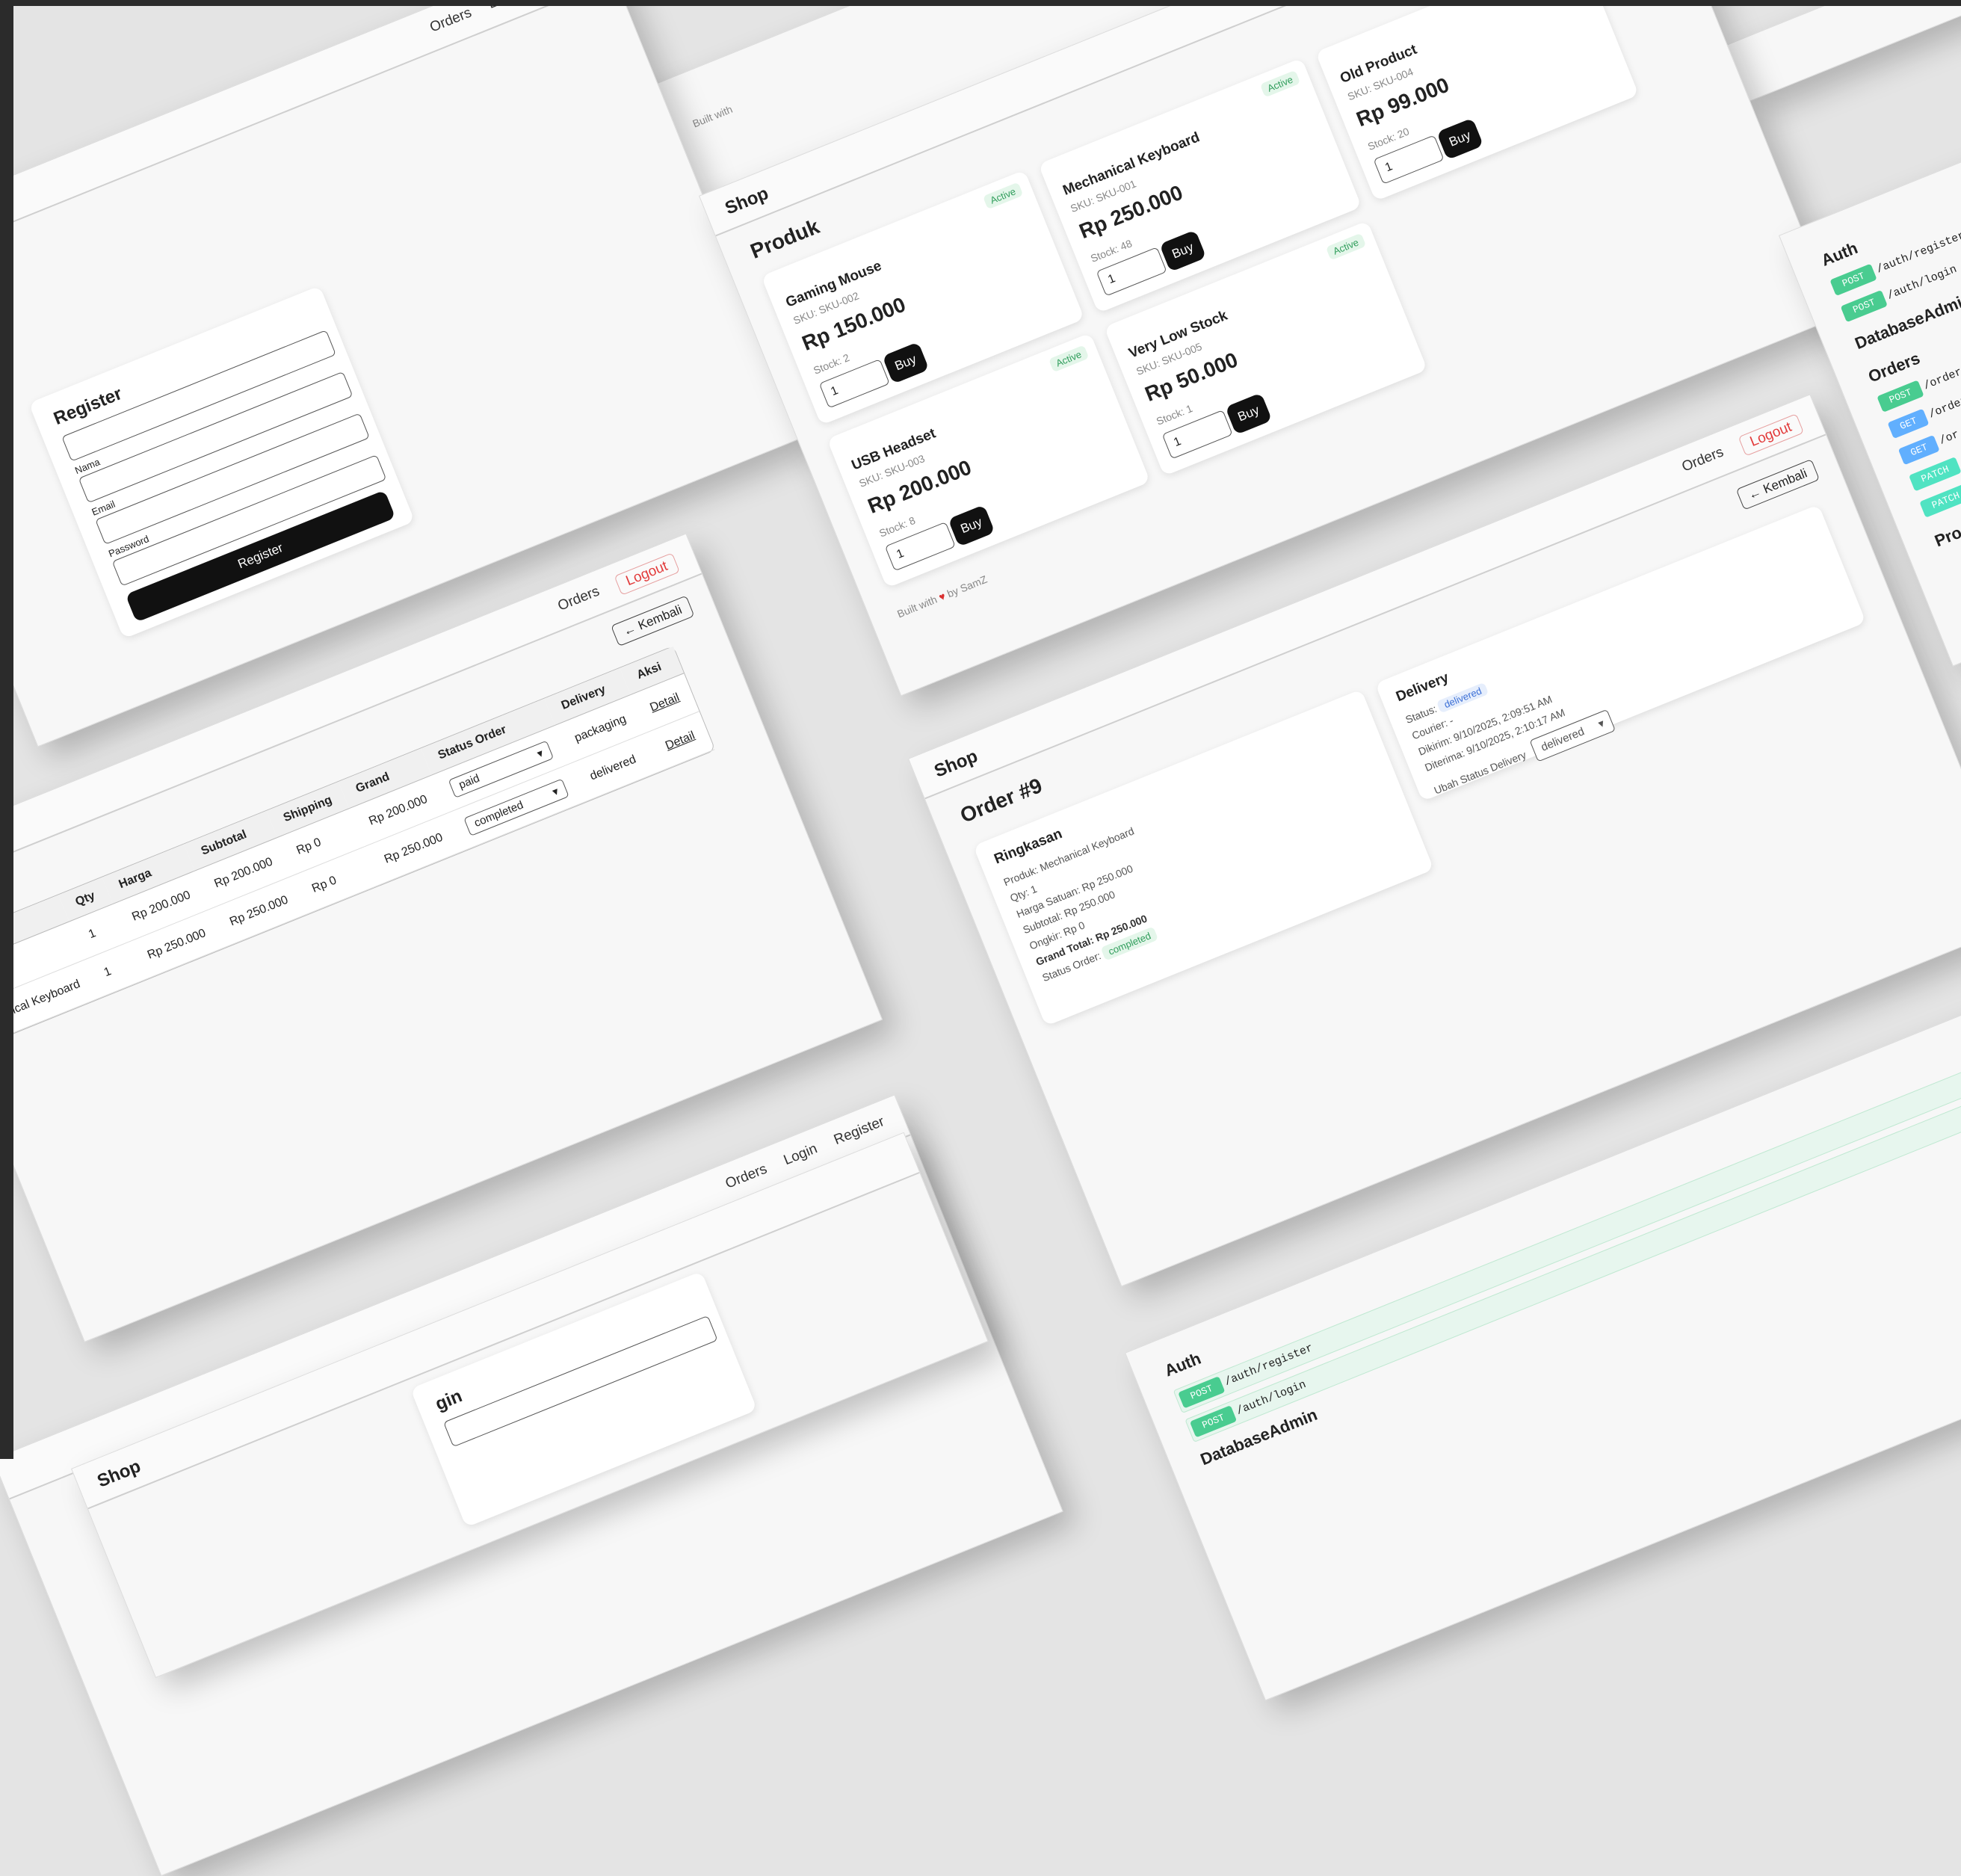 The width and height of the screenshot is (1961, 1876). I want to click on navbar: Orders Login Register, so click(307, 144).